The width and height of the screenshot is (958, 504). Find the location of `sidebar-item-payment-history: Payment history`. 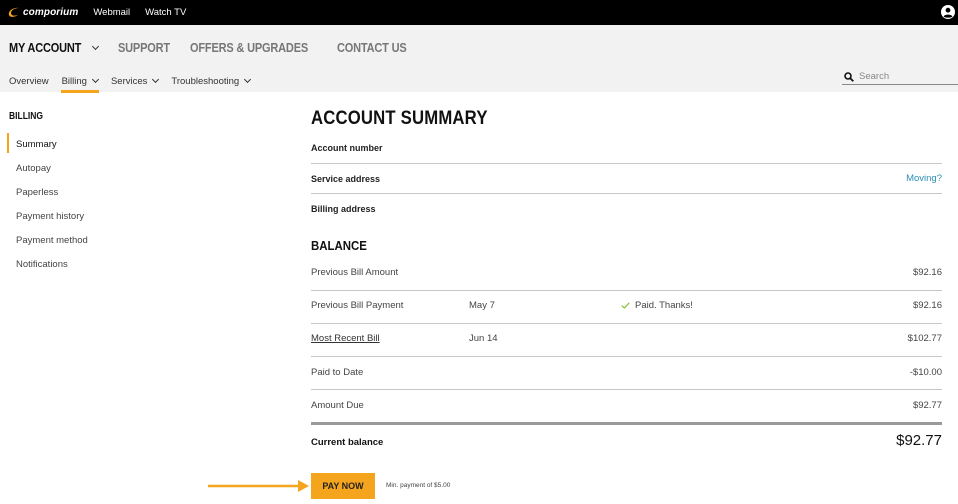

sidebar-item-payment-history: Payment history is located at coordinates (50, 216).